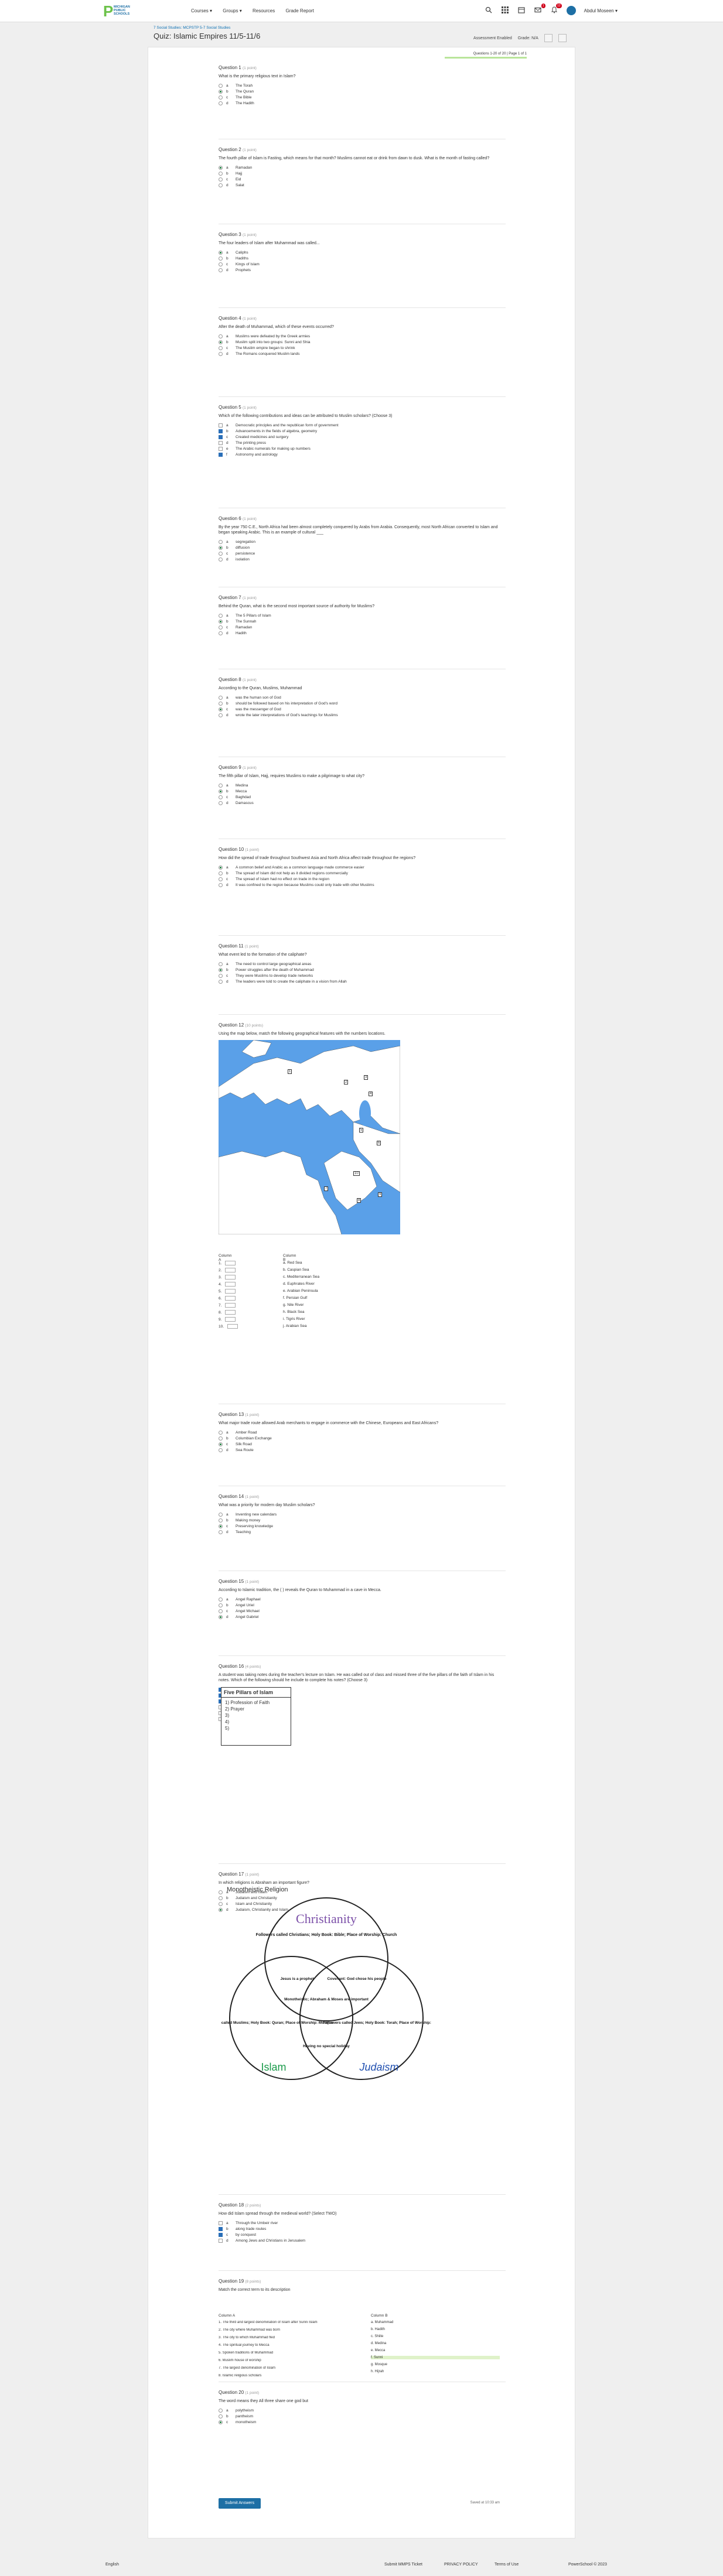 This screenshot has width=723, height=2576. I want to click on answer-option: d Prophets, so click(359, 270).